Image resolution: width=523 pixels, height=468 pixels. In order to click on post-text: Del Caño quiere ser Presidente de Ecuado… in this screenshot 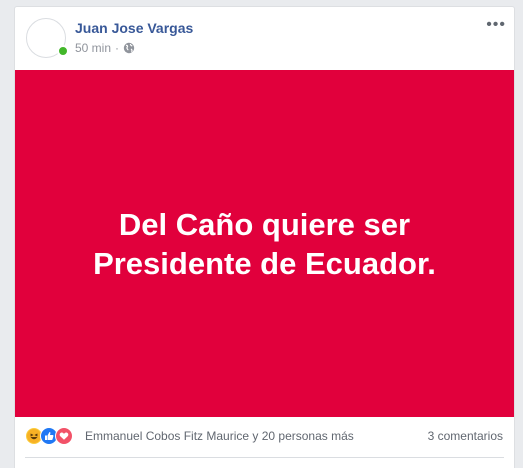, I will do `click(264, 243)`.